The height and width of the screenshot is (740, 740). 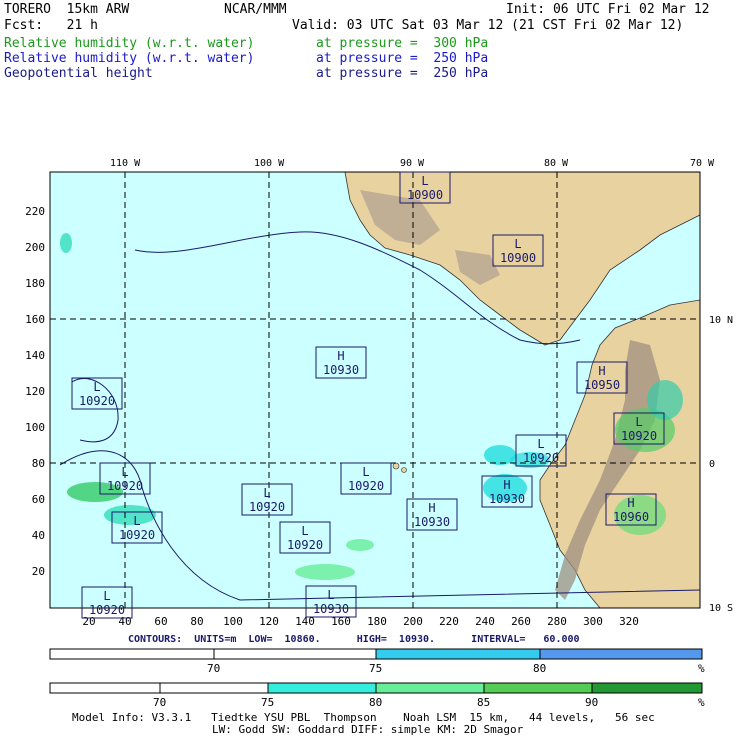 I want to click on x-tick-label: 300, so click(x=593, y=621).